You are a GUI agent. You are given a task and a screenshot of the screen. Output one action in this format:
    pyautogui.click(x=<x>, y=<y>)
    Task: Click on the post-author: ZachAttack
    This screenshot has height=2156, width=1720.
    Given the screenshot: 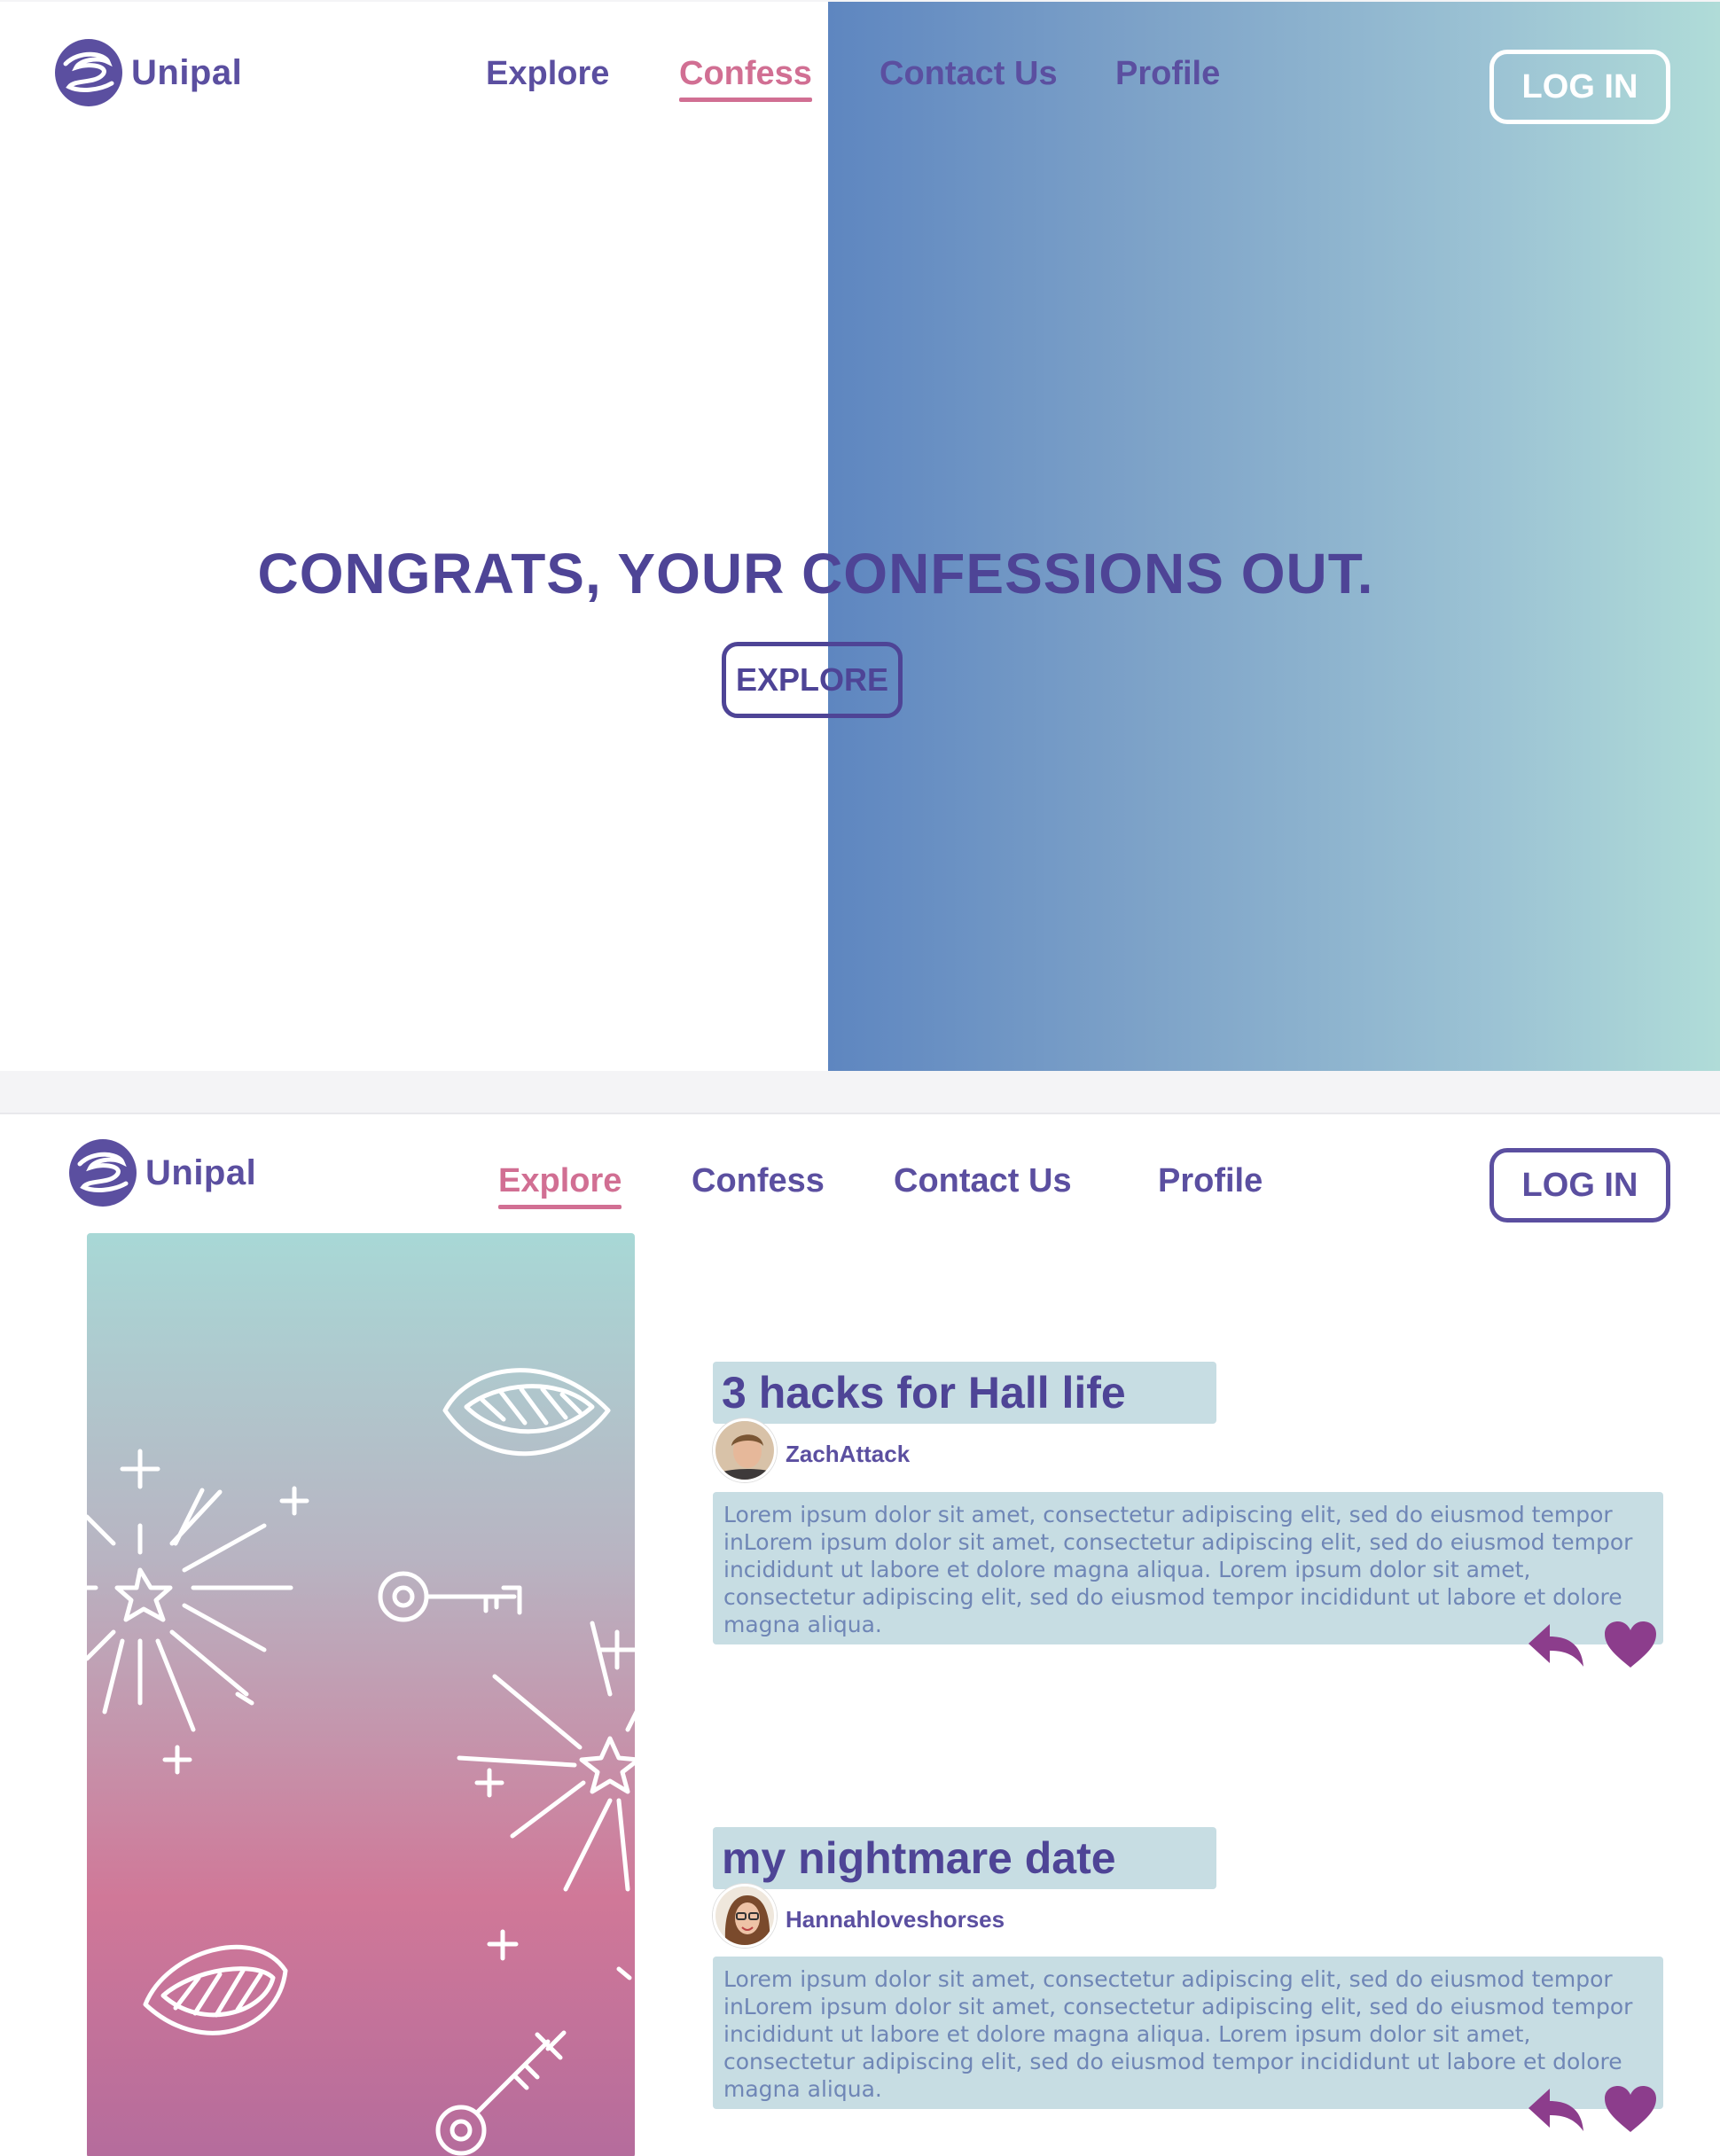 What is the action you would take?
    pyautogui.click(x=848, y=1454)
    